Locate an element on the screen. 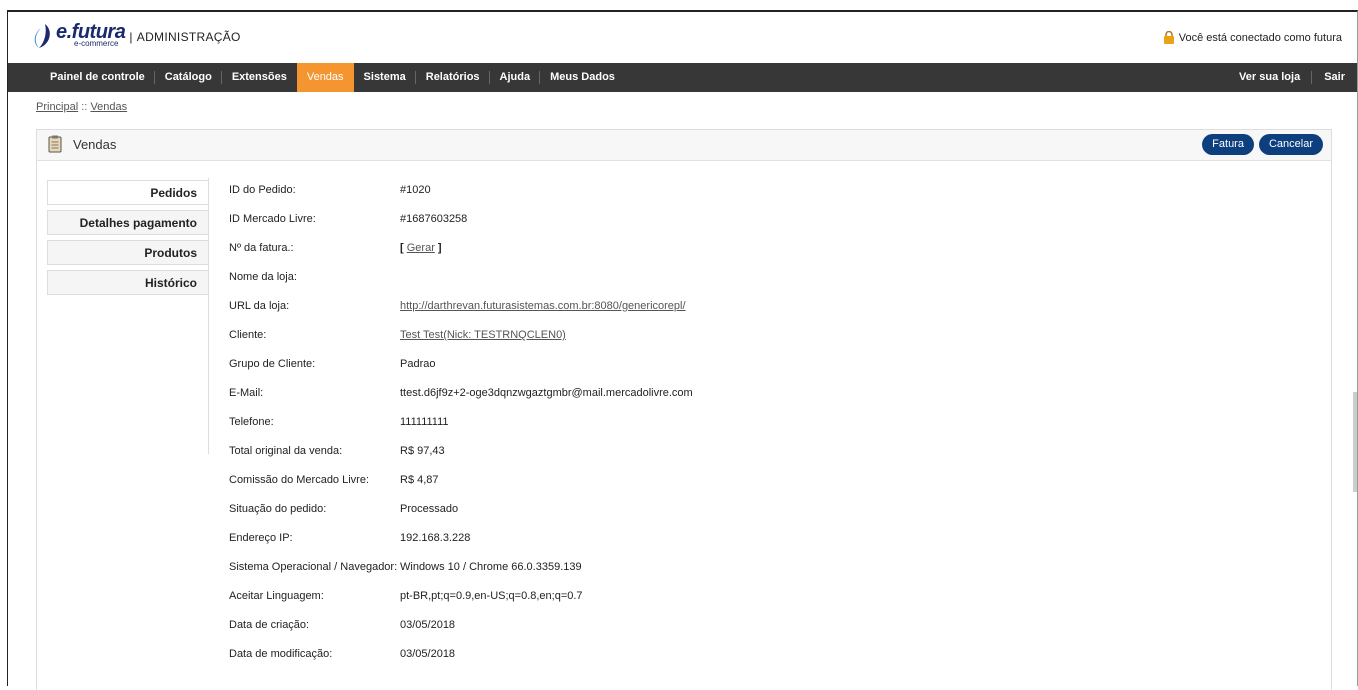 The width and height of the screenshot is (1358, 690). connected-status: Você está conectado como futura is located at coordinates (1252, 37).